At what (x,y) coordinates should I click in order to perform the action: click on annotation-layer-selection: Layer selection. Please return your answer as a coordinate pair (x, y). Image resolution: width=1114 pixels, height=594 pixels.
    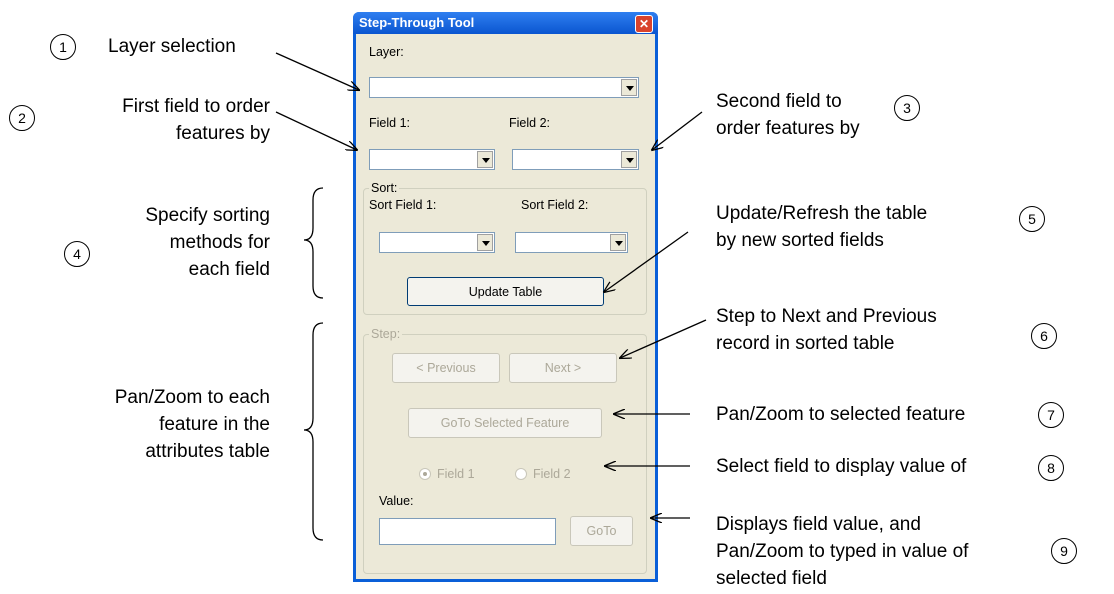
    Looking at the image, I should click on (172, 46).